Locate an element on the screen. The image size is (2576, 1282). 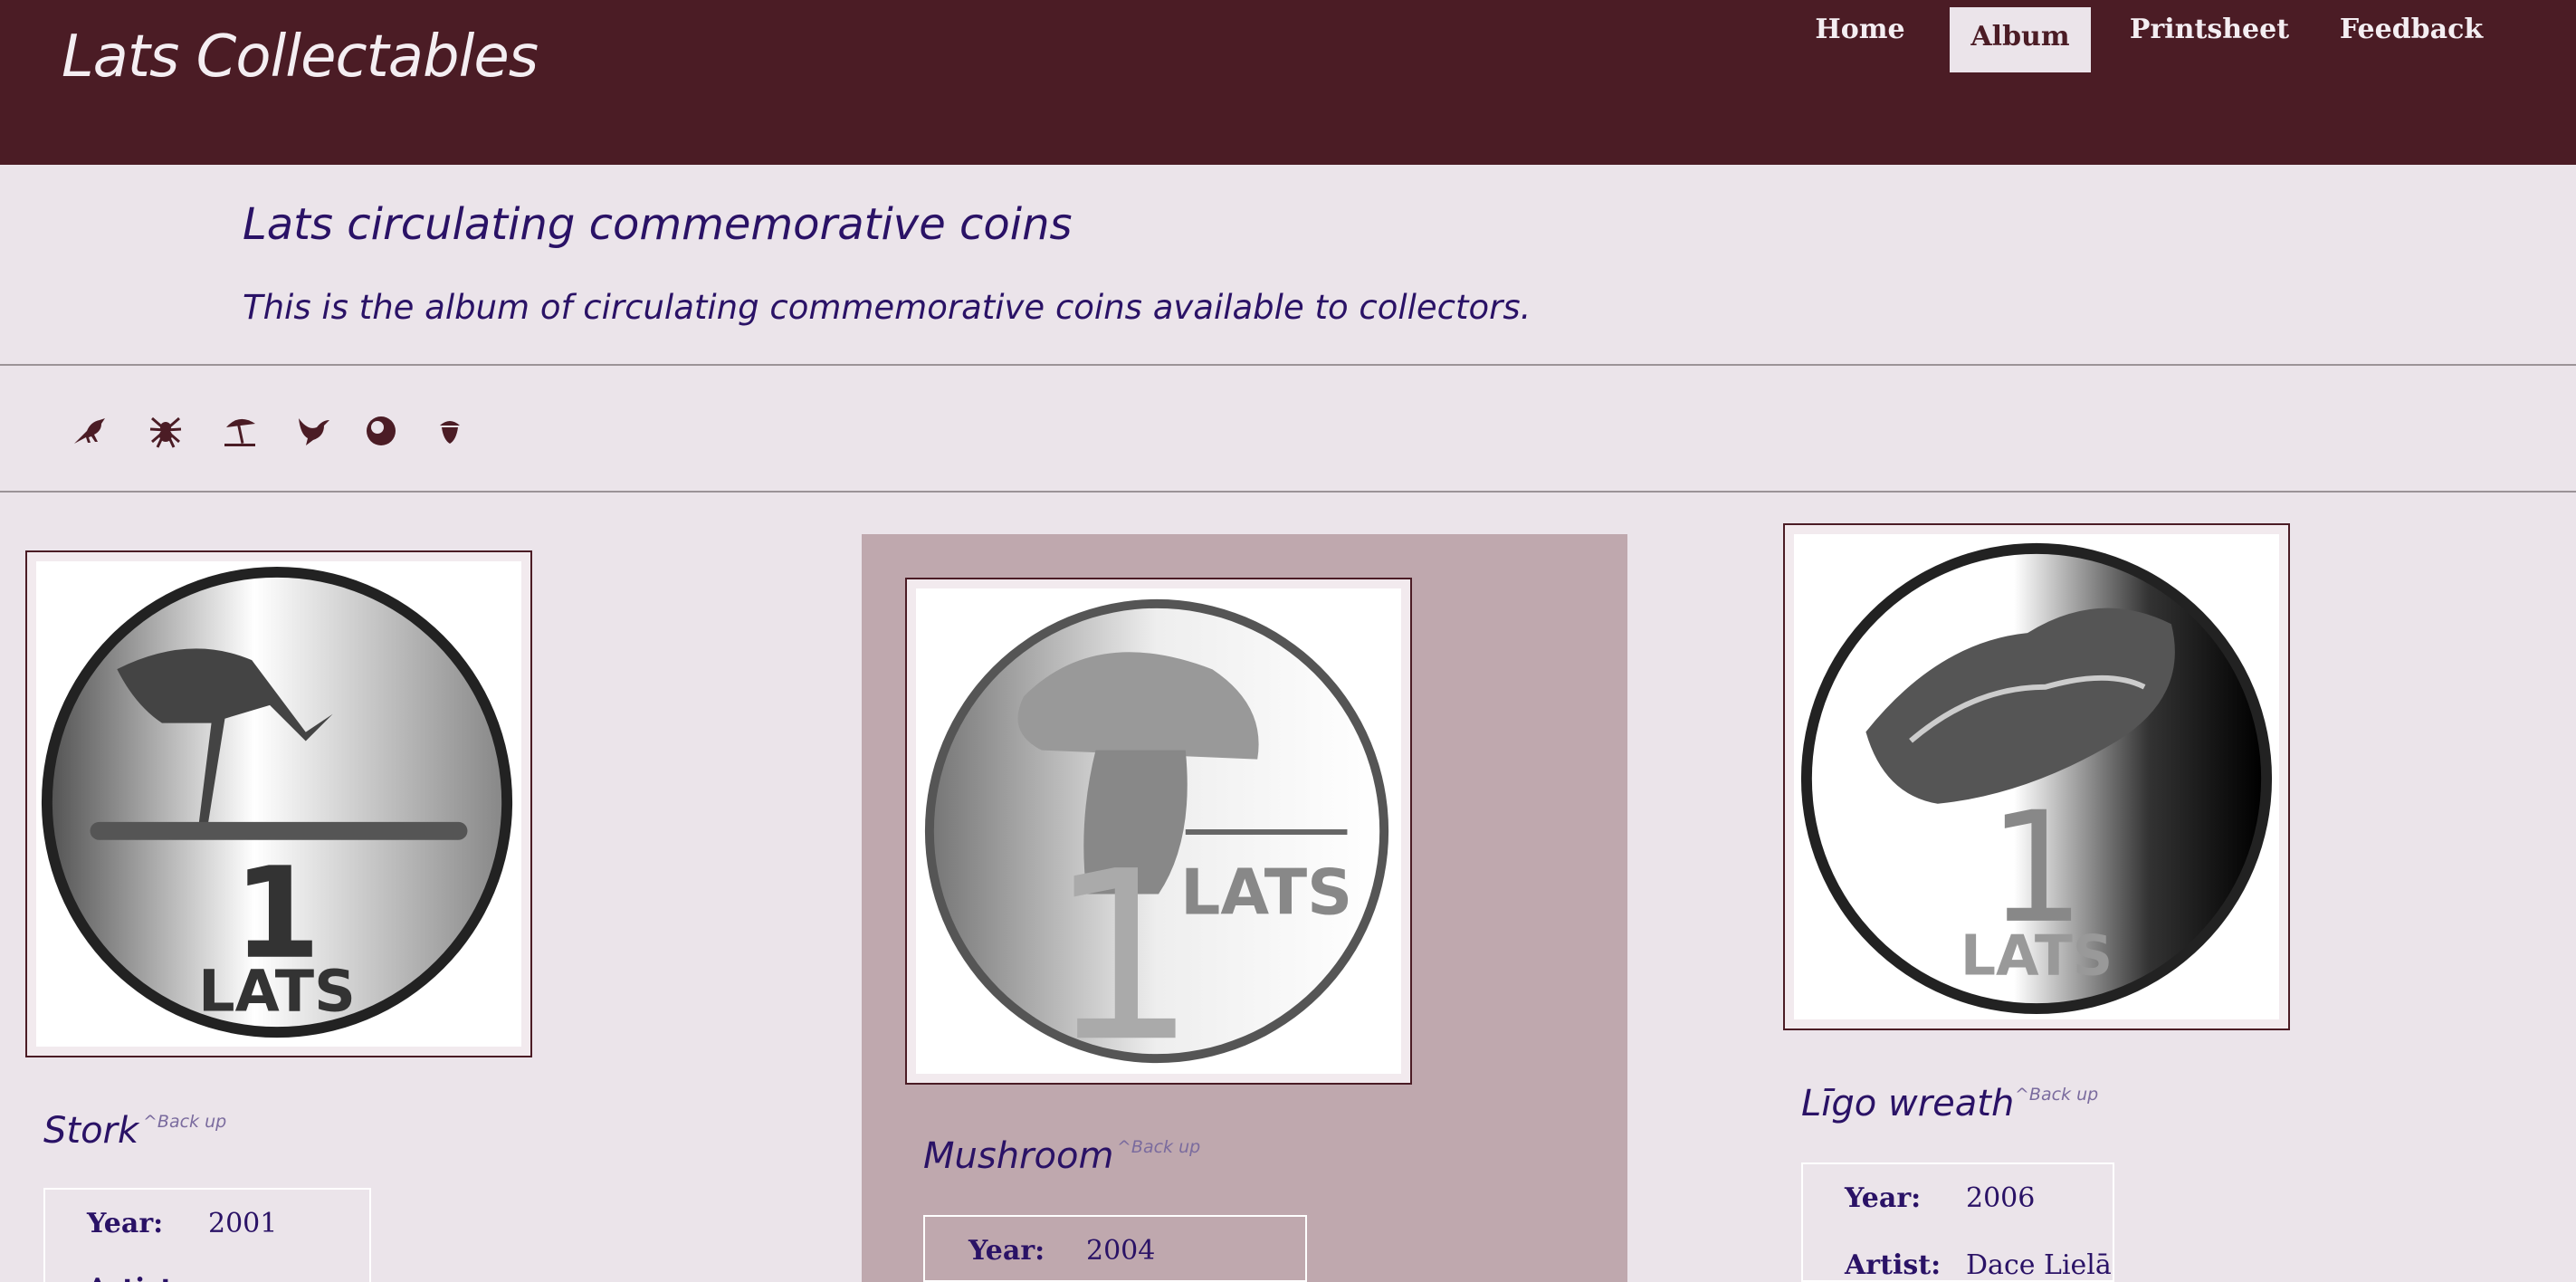
artist-value: Dace Lielā is located at coordinates (2039, 1265).